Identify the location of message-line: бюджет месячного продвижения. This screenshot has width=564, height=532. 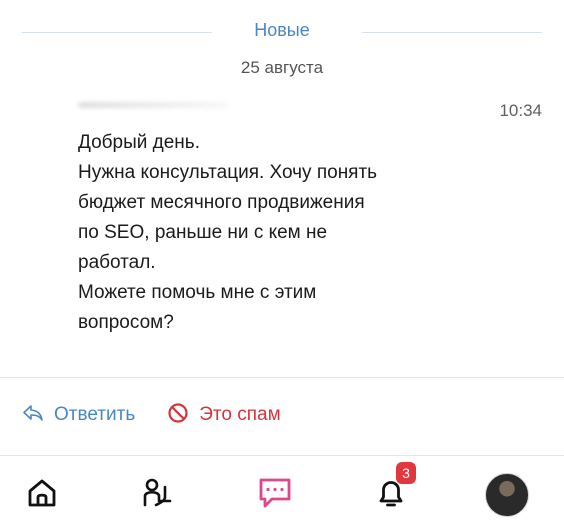
(221, 202).